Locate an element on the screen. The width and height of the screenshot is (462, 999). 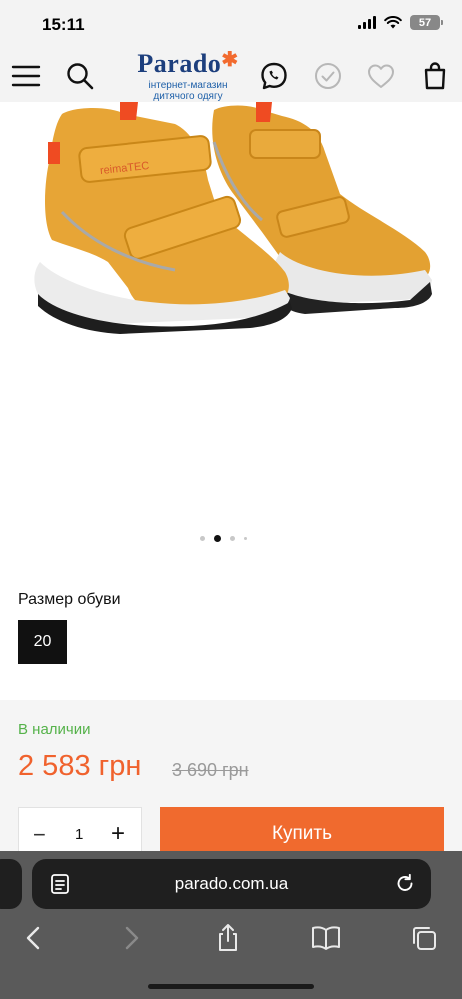
search-icon is located at coordinates (80, 76).